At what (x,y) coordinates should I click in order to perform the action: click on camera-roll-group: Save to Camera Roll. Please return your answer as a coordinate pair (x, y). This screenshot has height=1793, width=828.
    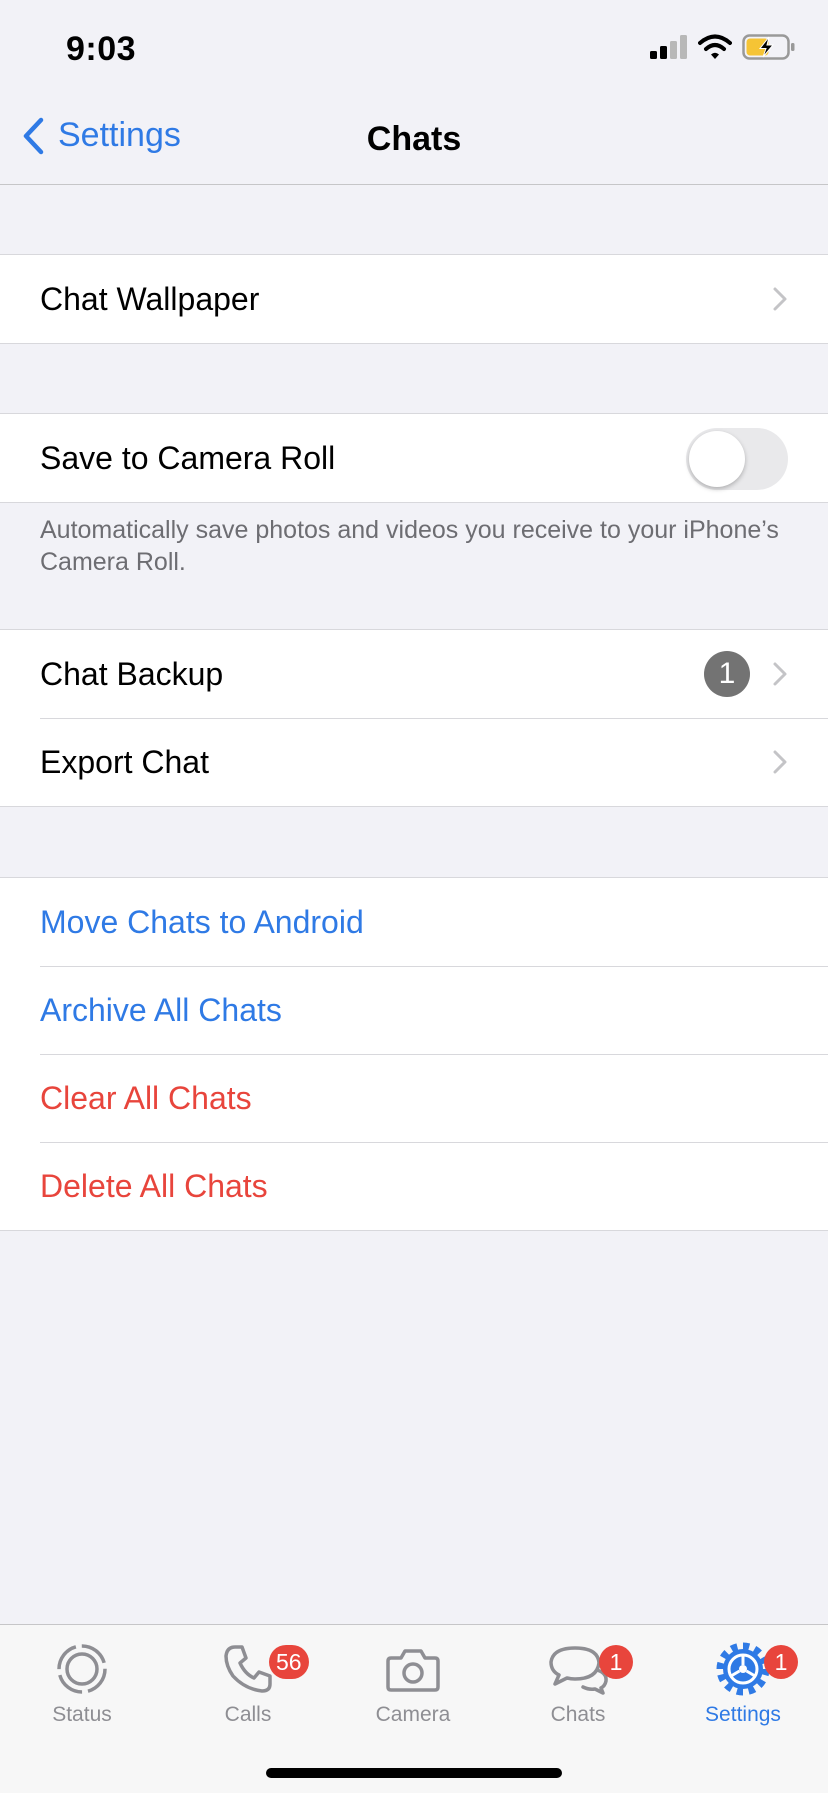
    Looking at the image, I should click on (414, 458).